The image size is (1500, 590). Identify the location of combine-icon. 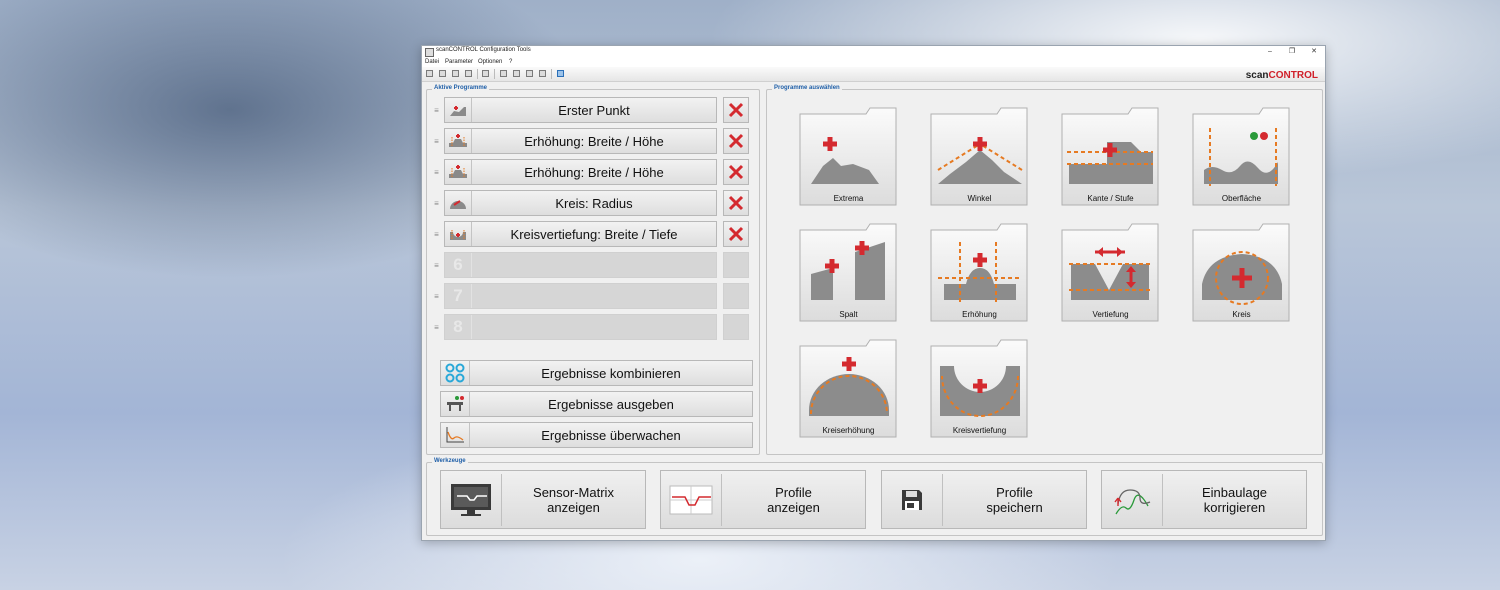
(455, 373).